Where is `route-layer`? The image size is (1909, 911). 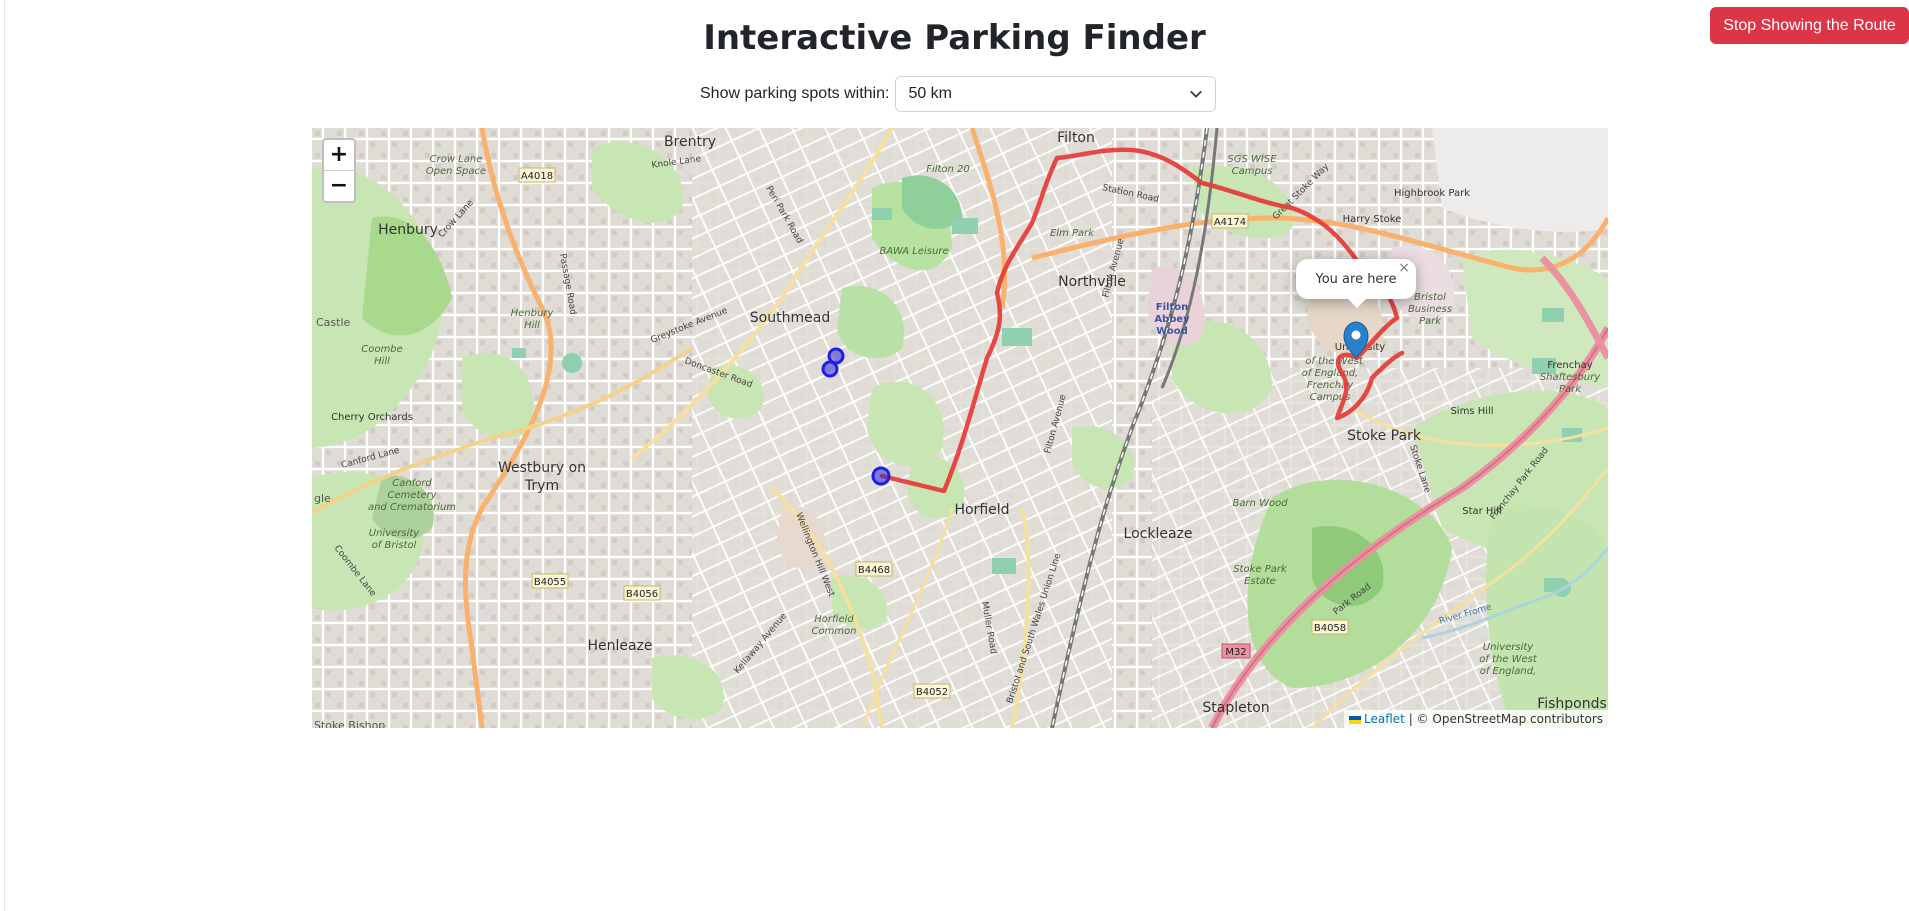 route-layer is located at coordinates (1113, 320).